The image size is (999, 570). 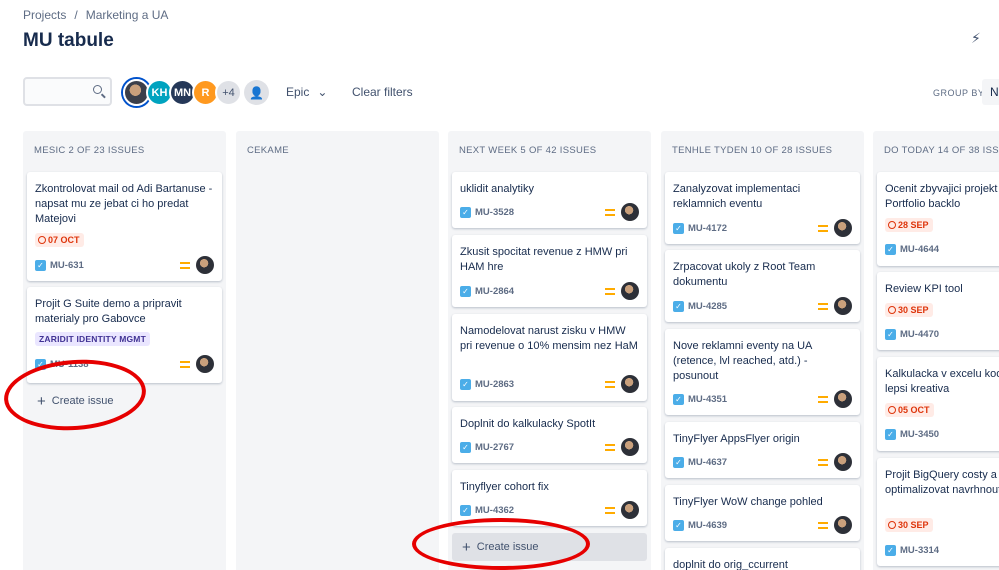 What do you see at coordinates (228, 92) in the screenshot?
I see `avatar-more: +4` at bounding box center [228, 92].